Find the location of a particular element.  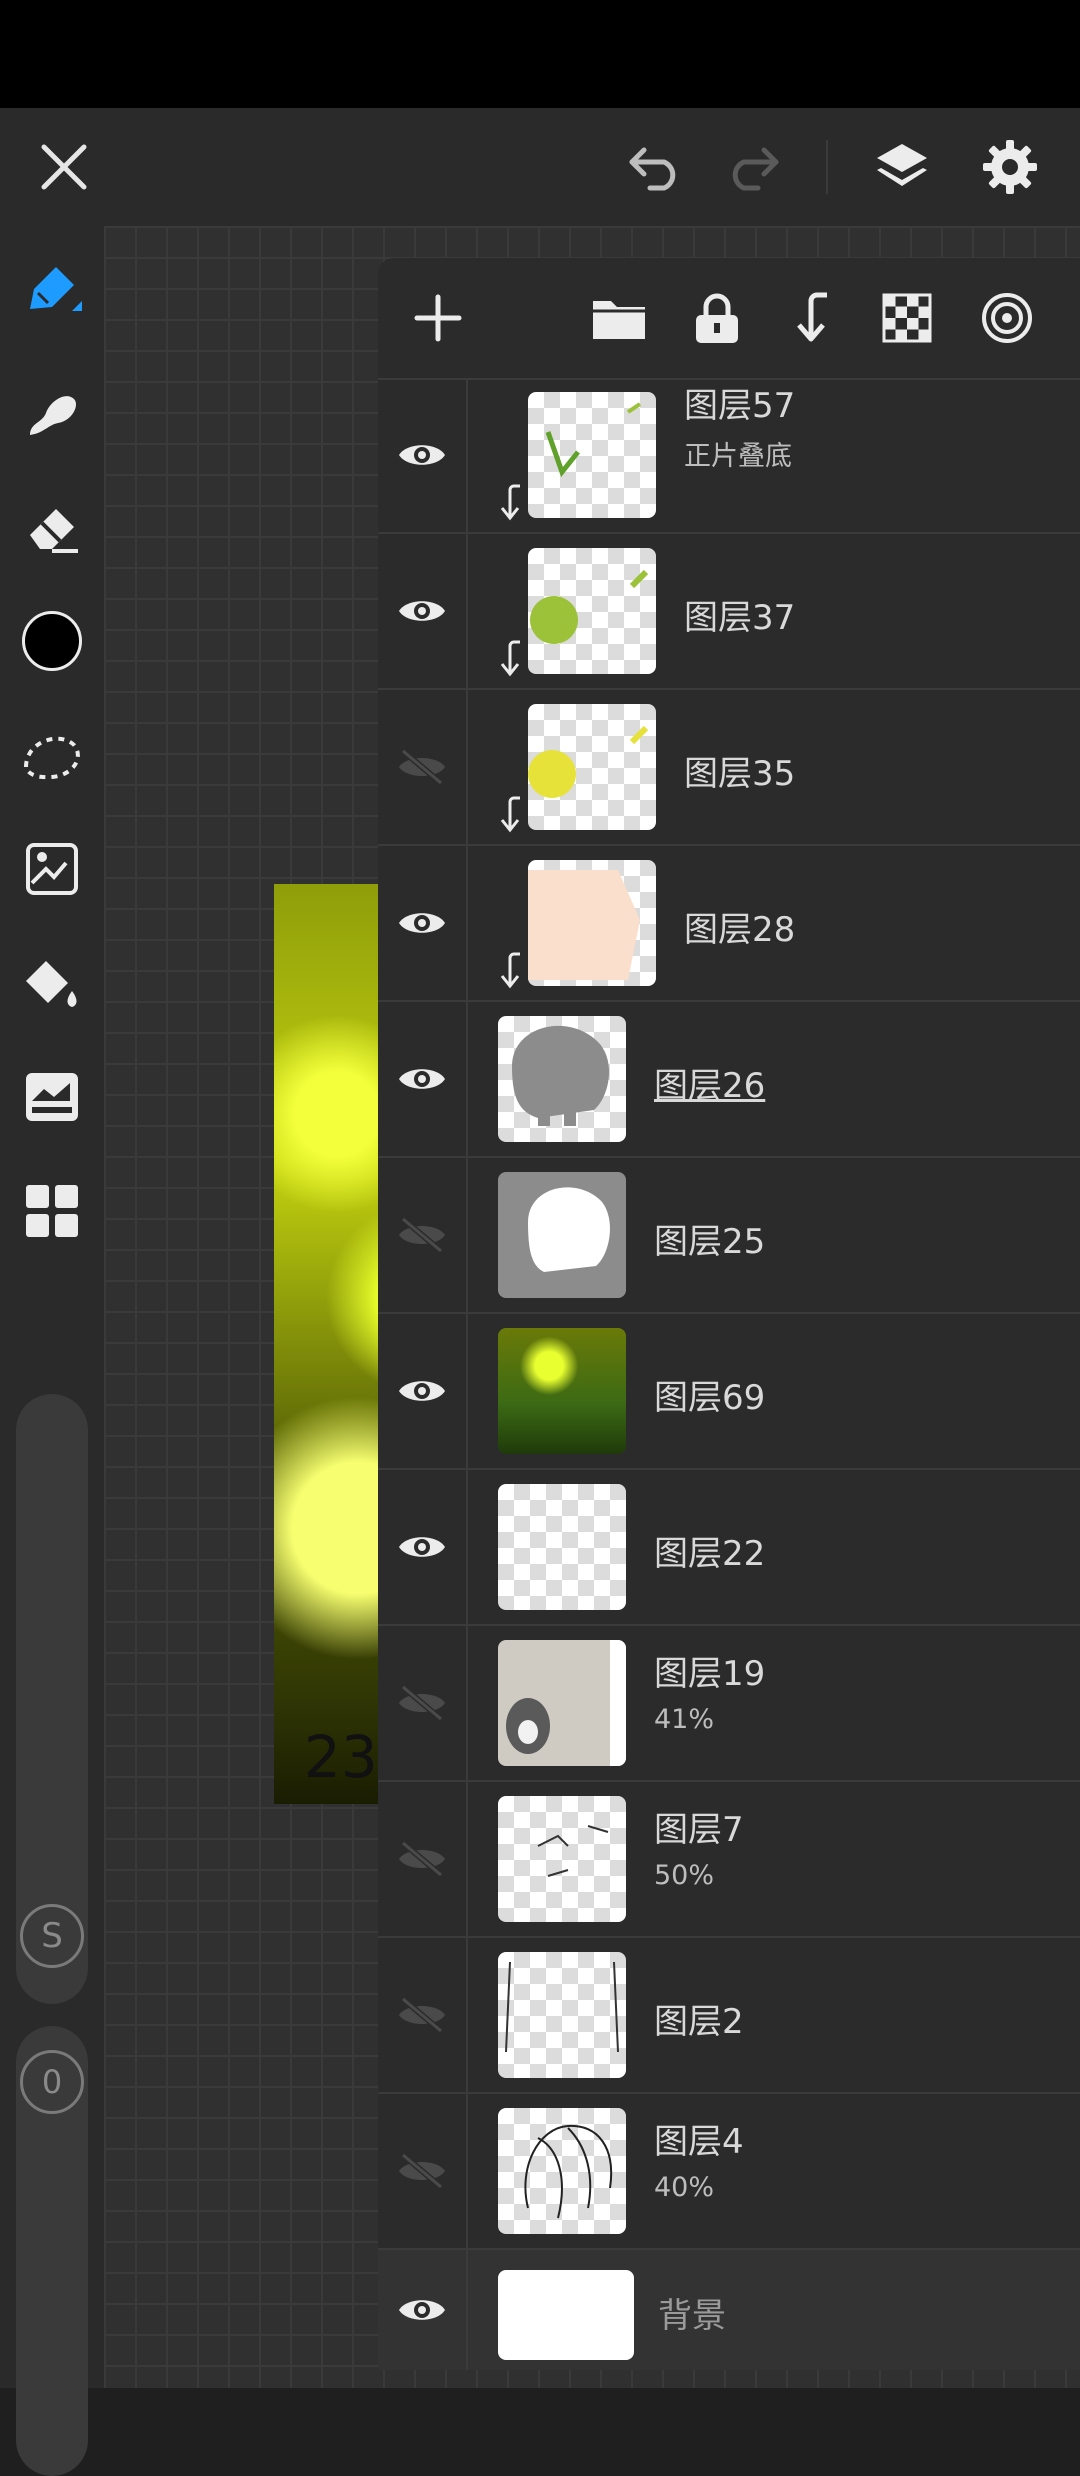

layer-row: 图层25 is located at coordinates (729, 1236).